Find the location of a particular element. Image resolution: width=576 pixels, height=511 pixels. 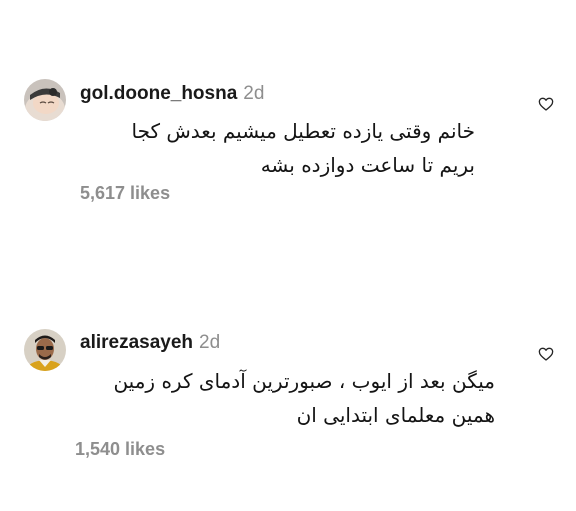

likes-count: 1,540 likes is located at coordinates (120, 449).